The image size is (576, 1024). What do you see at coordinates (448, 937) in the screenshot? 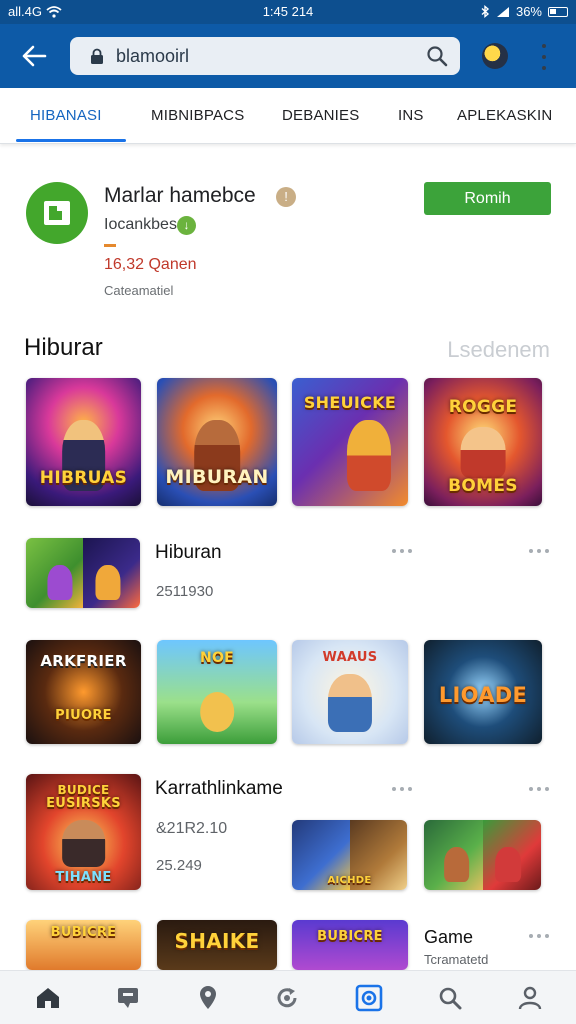
I see `row-title: Game` at bounding box center [448, 937].